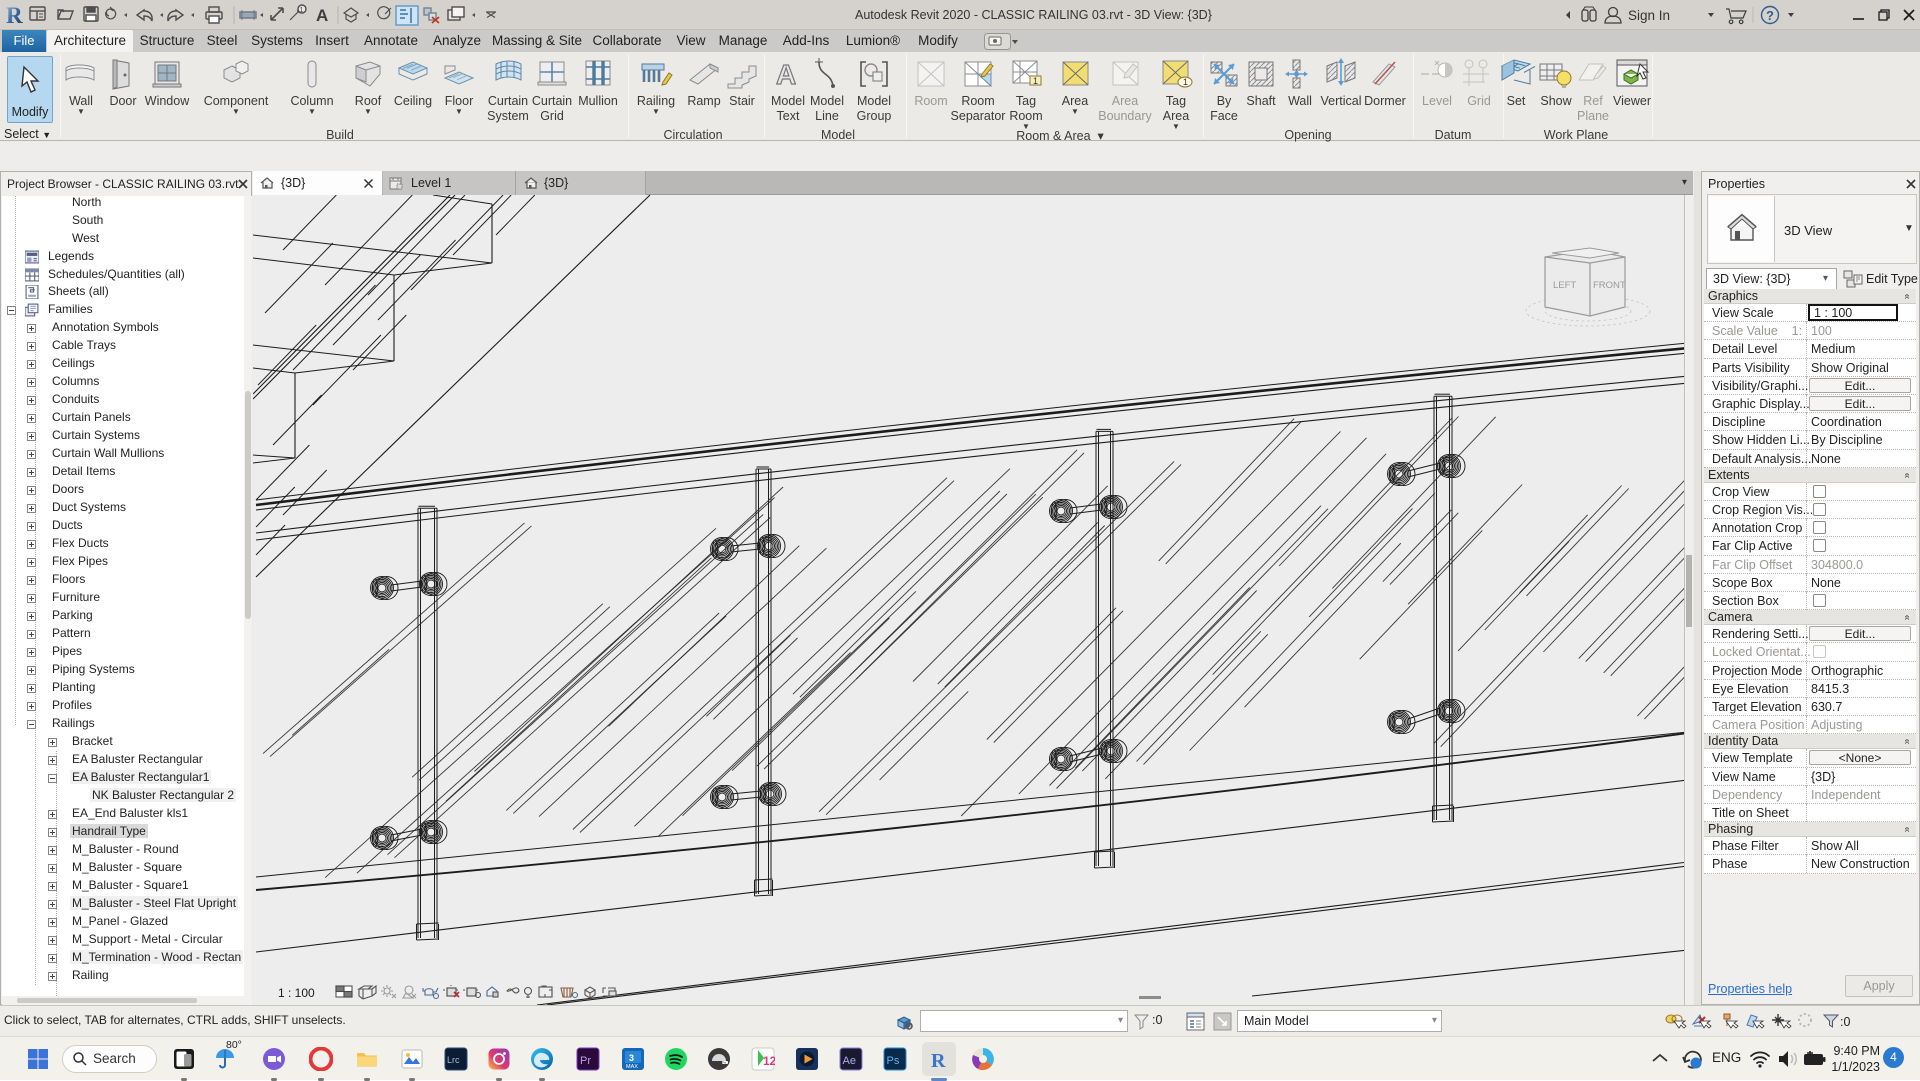  What do you see at coordinates (585, 1061) in the screenshot?
I see `svg-text: Pr` at bounding box center [585, 1061].